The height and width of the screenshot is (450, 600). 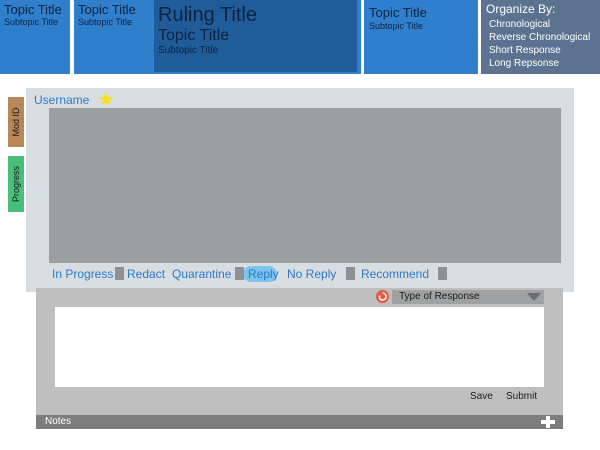 What do you see at coordinates (539, 50) in the screenshot?
I see `organize-option-short-response: Short Response` at bounding box center [539, 50].